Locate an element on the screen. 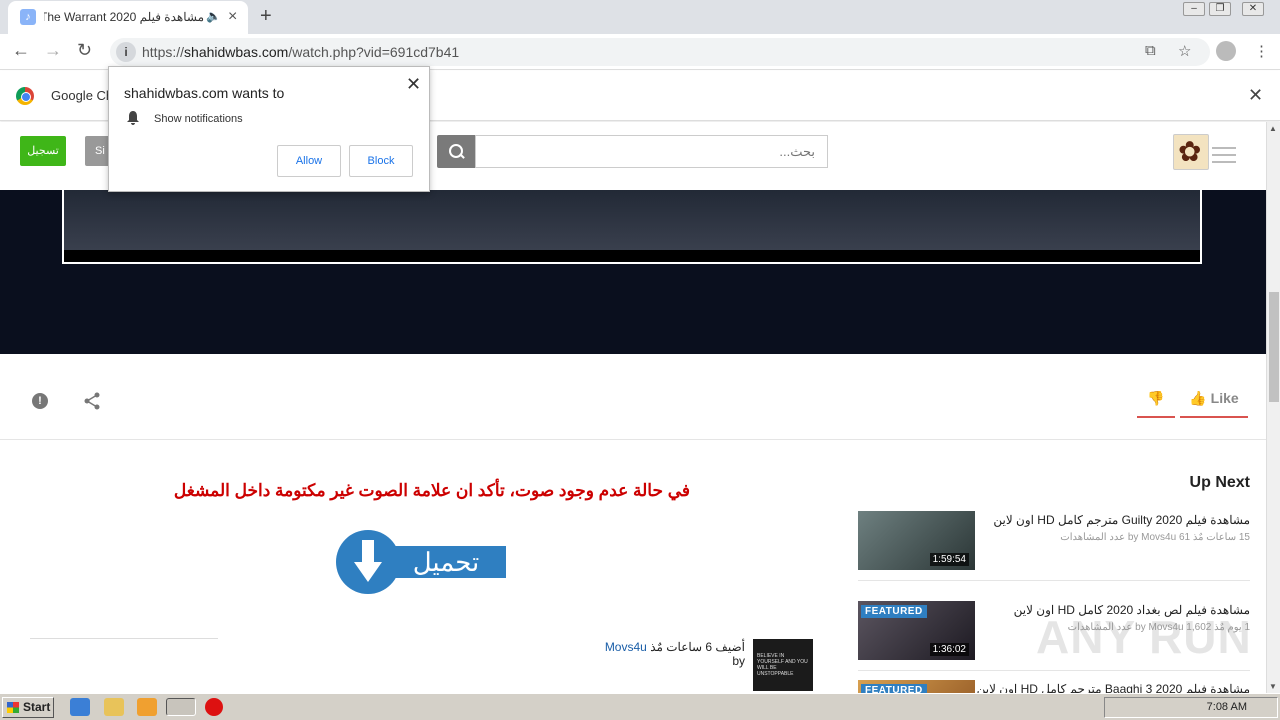 Image resolution: width=1280 pixels, height=720 pixels. popup-close-icon: ✕ is located at coordinates (413, 84).